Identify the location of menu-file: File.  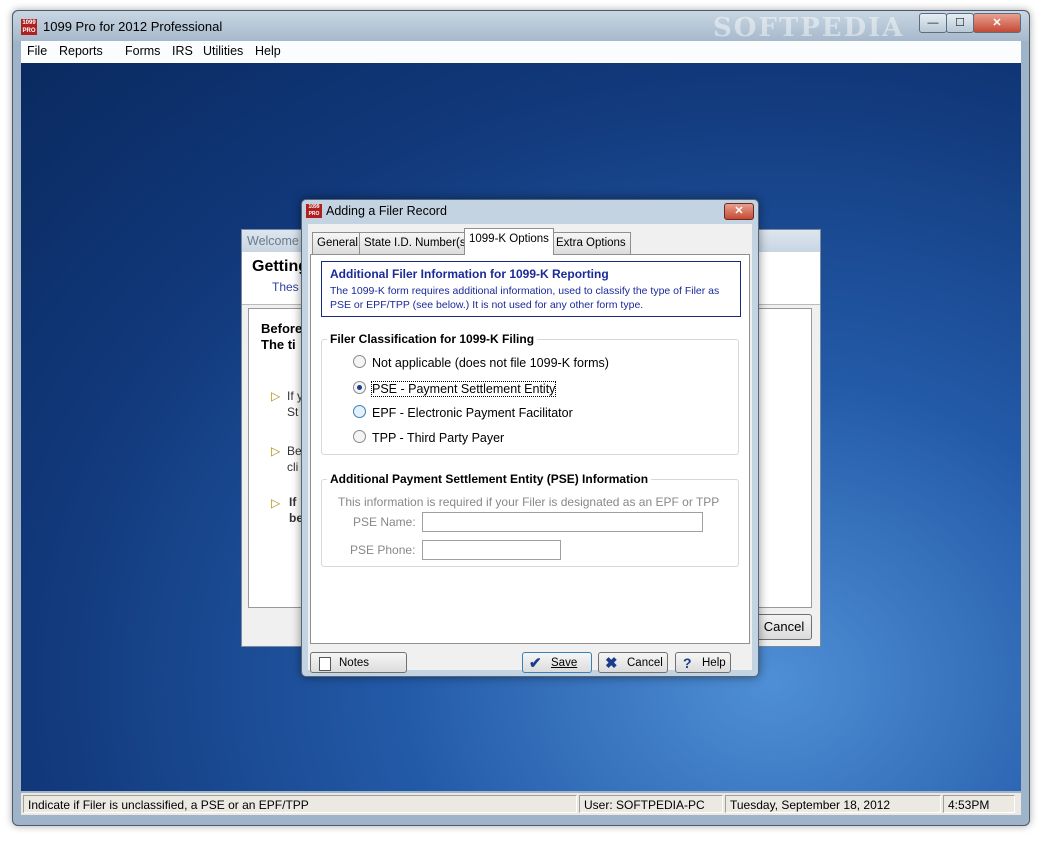
(37, 51).